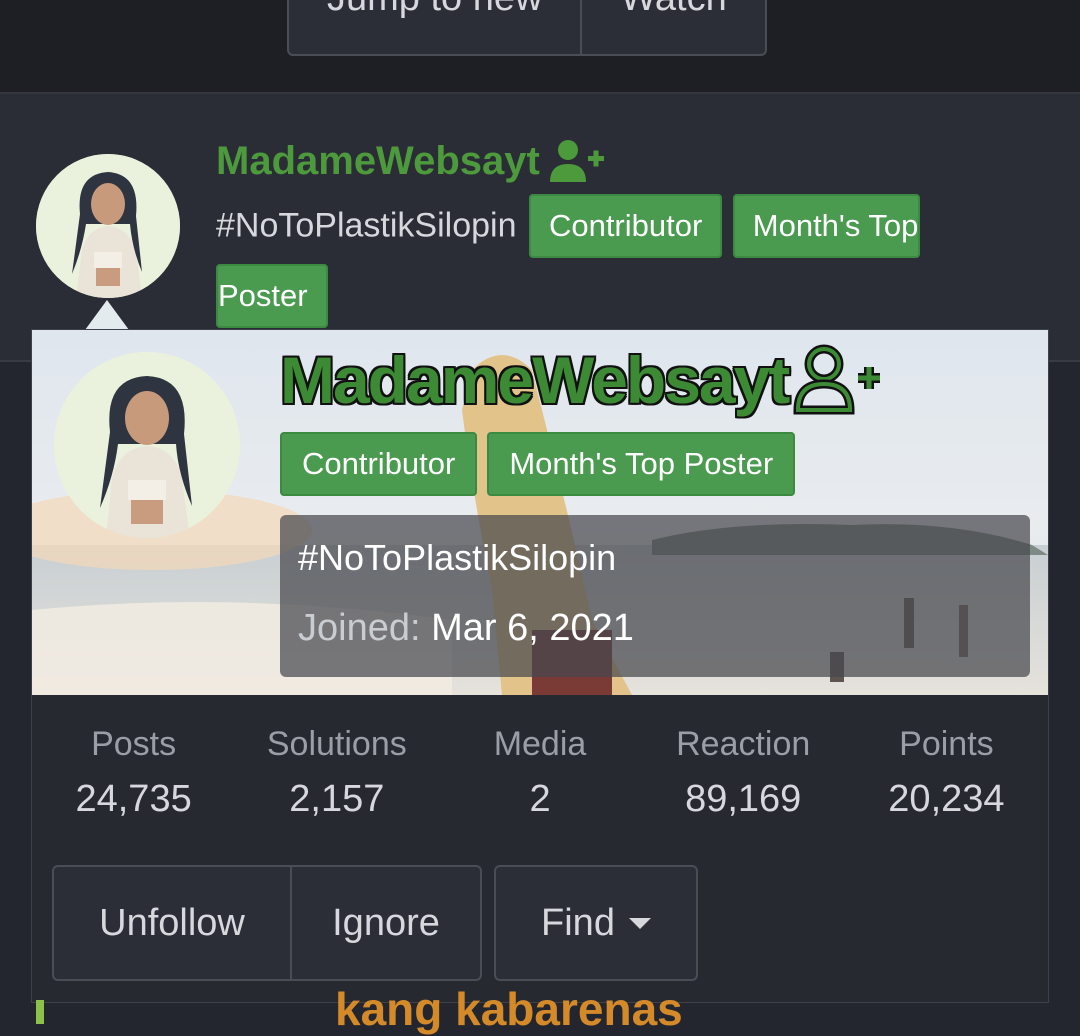 The height and width of the screenshot is (1036, 1080). I want to click on badge-months-top-poster: Month's Top Poster, so click(641, 464).